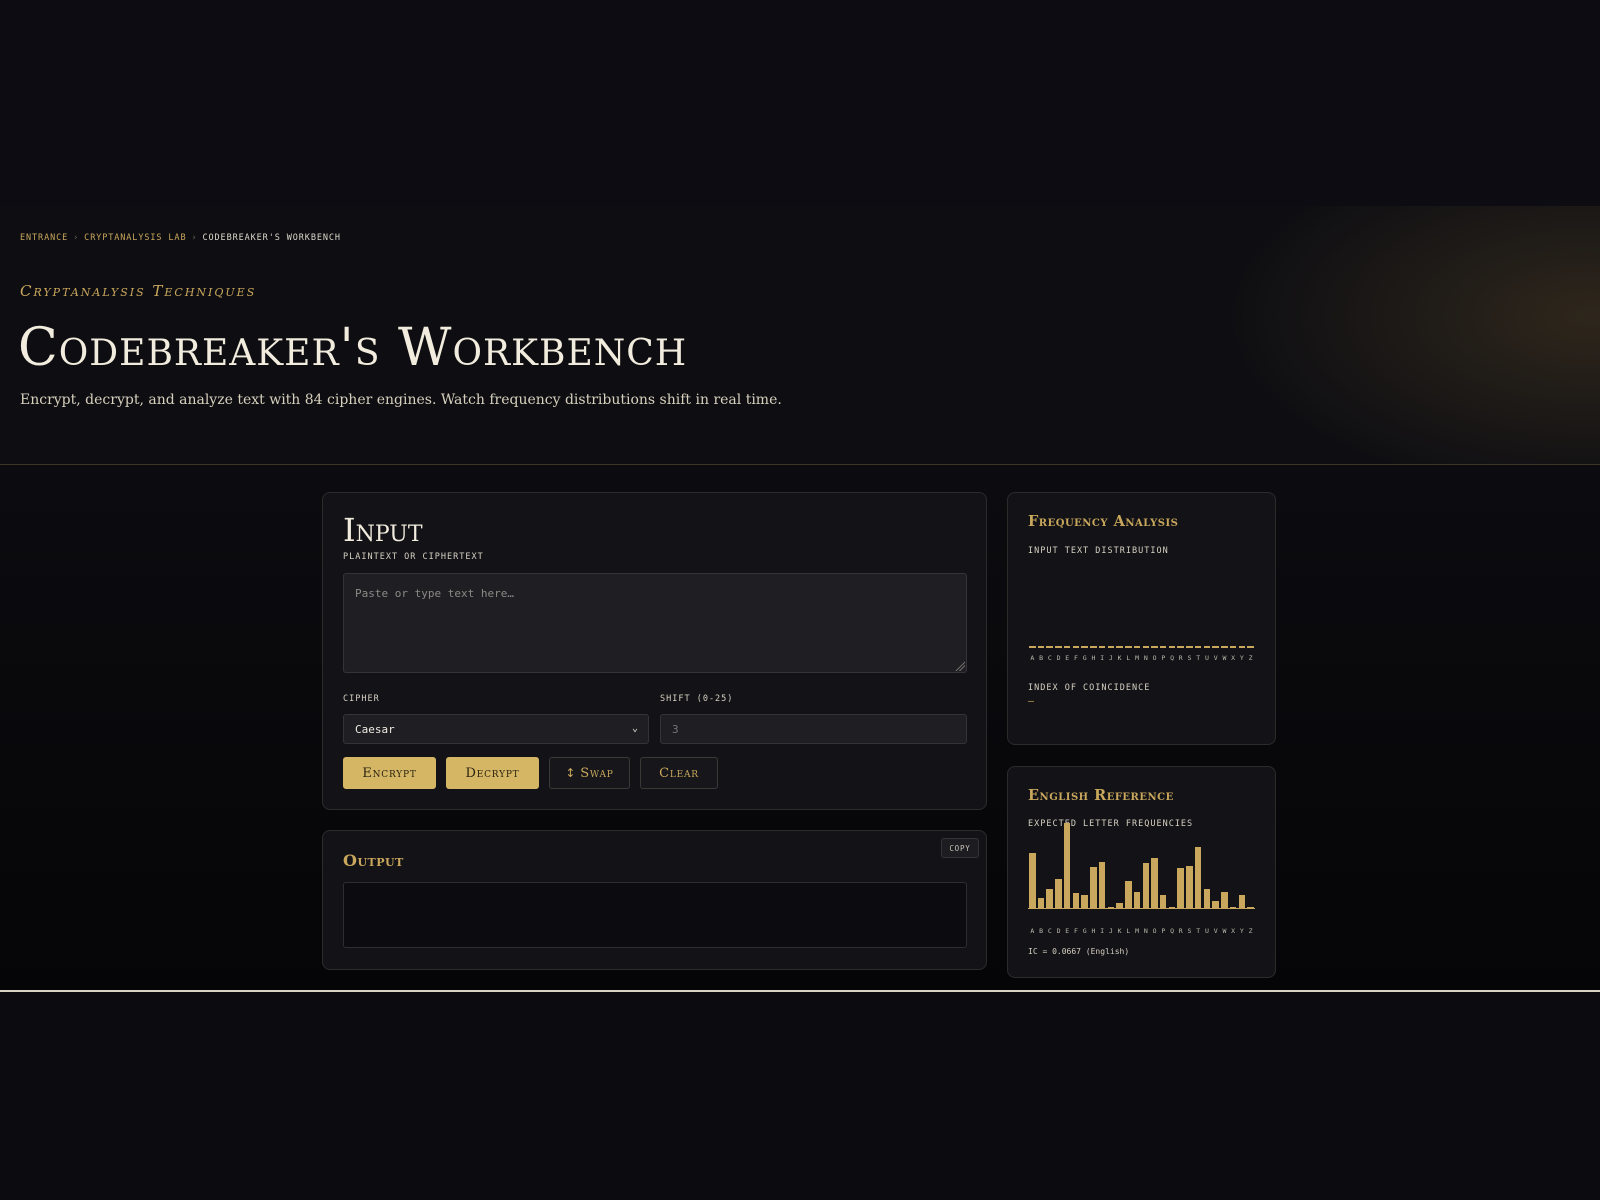 The image size is (1600, 1200). I want to click on tick-label: L, so click(1128, 931).